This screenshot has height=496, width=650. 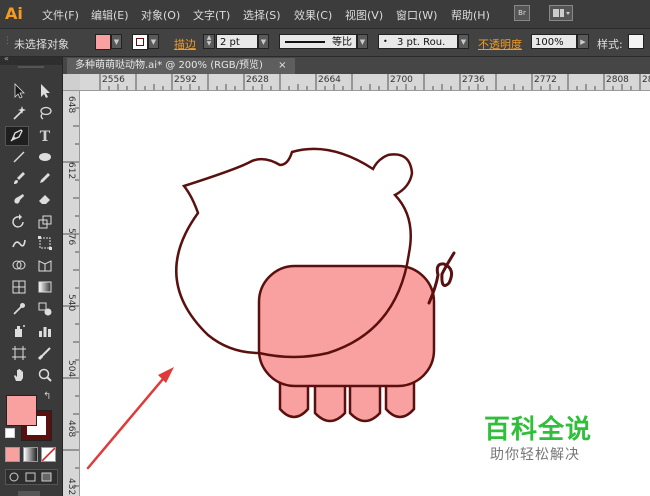 What do you see at coordinates (45, 311) in the screenshot?
I see `blend-tool-icon` at bounding box center [45, 311].